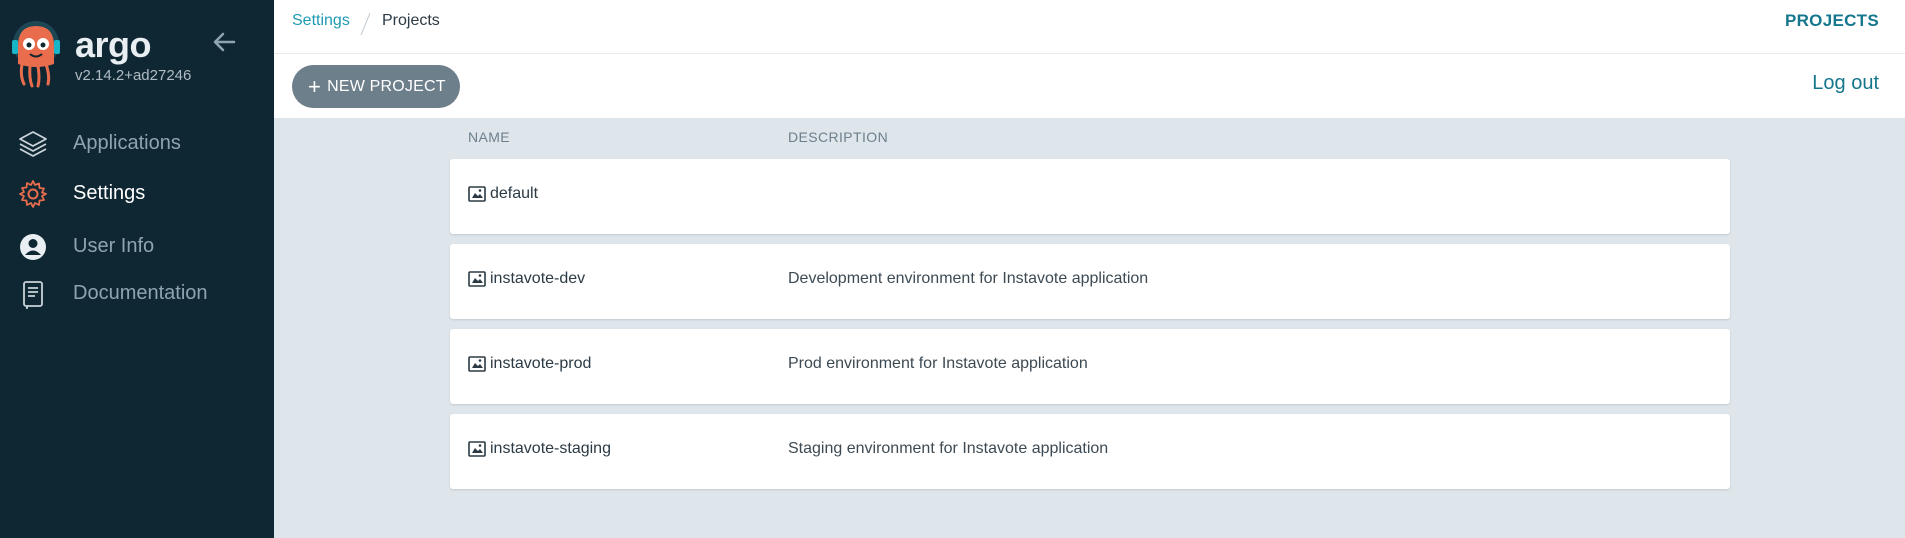  I want to click on sidebar-item-settings: Settings, so click(137, 193).